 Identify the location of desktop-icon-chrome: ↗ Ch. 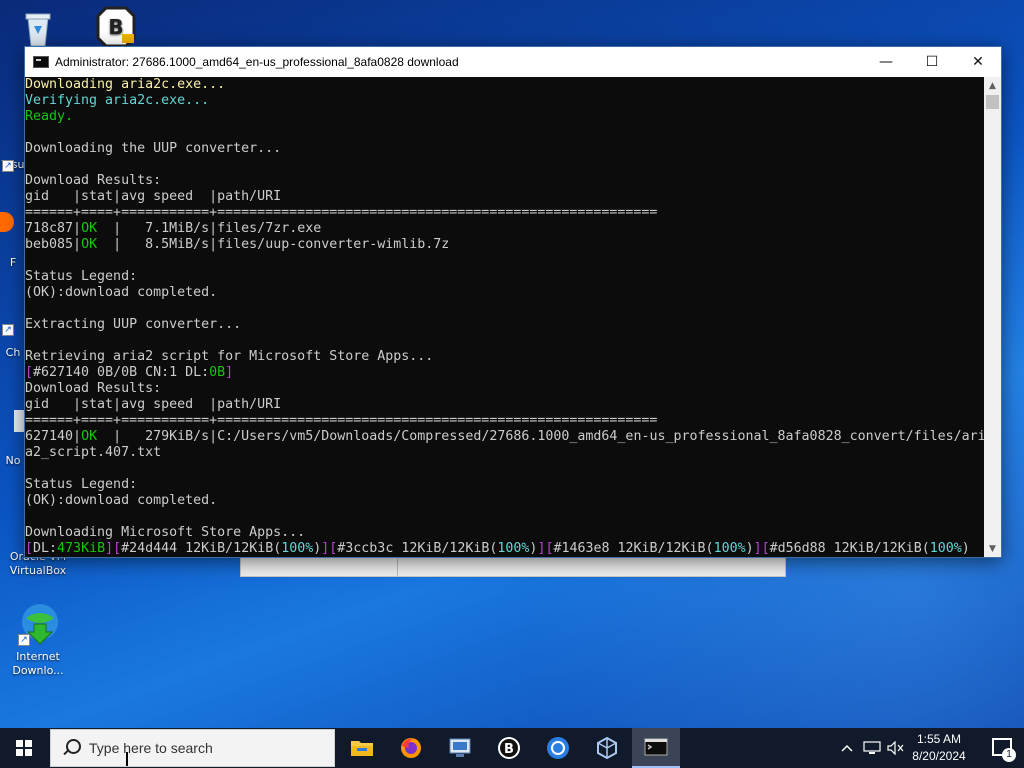
(13, 335).